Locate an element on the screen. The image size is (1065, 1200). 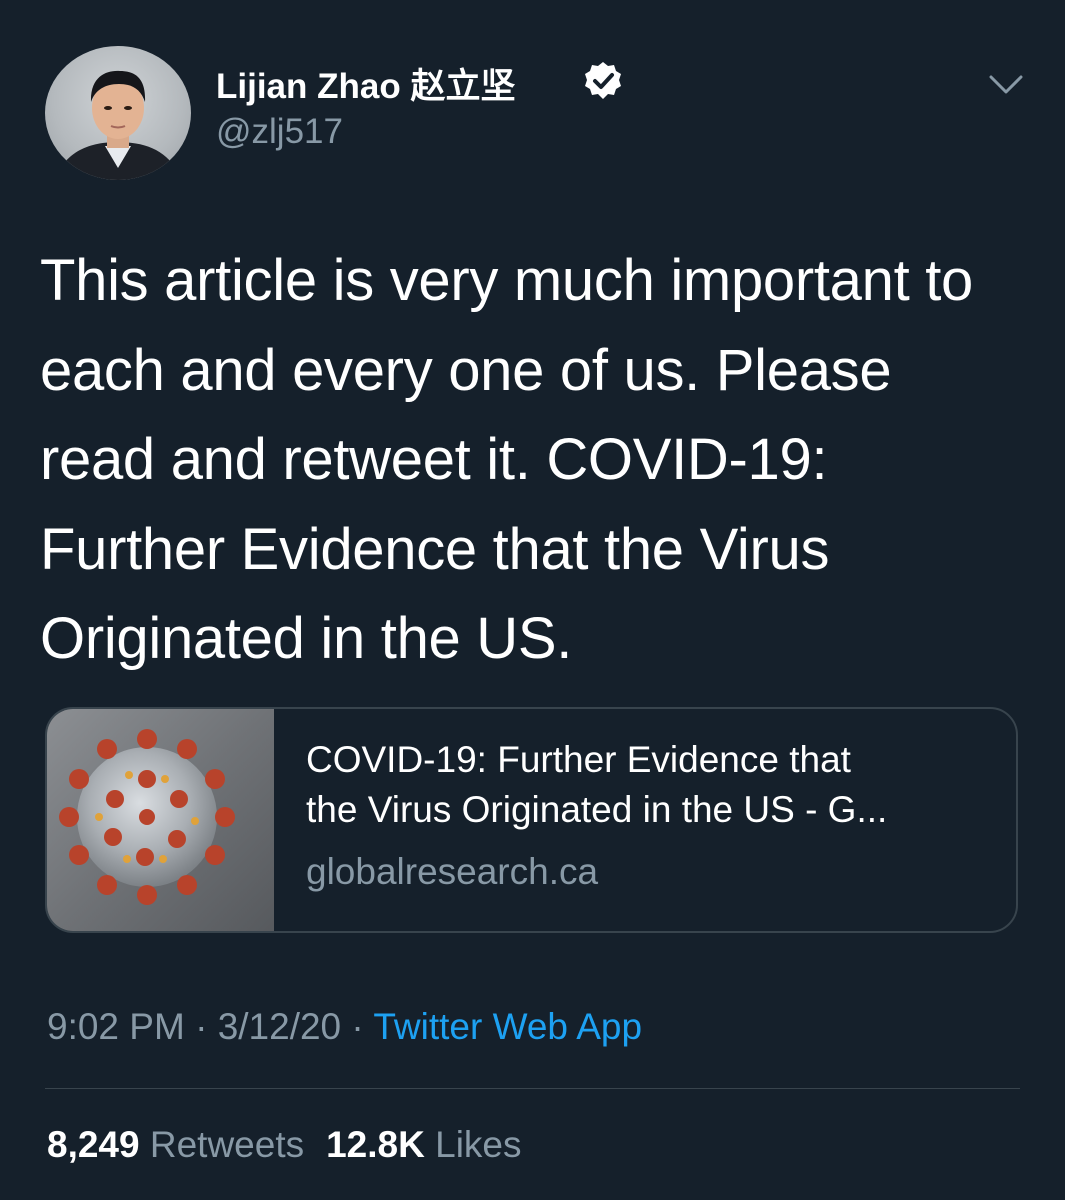
retweets-label: Retweets is located at coordinates (227, 1144).